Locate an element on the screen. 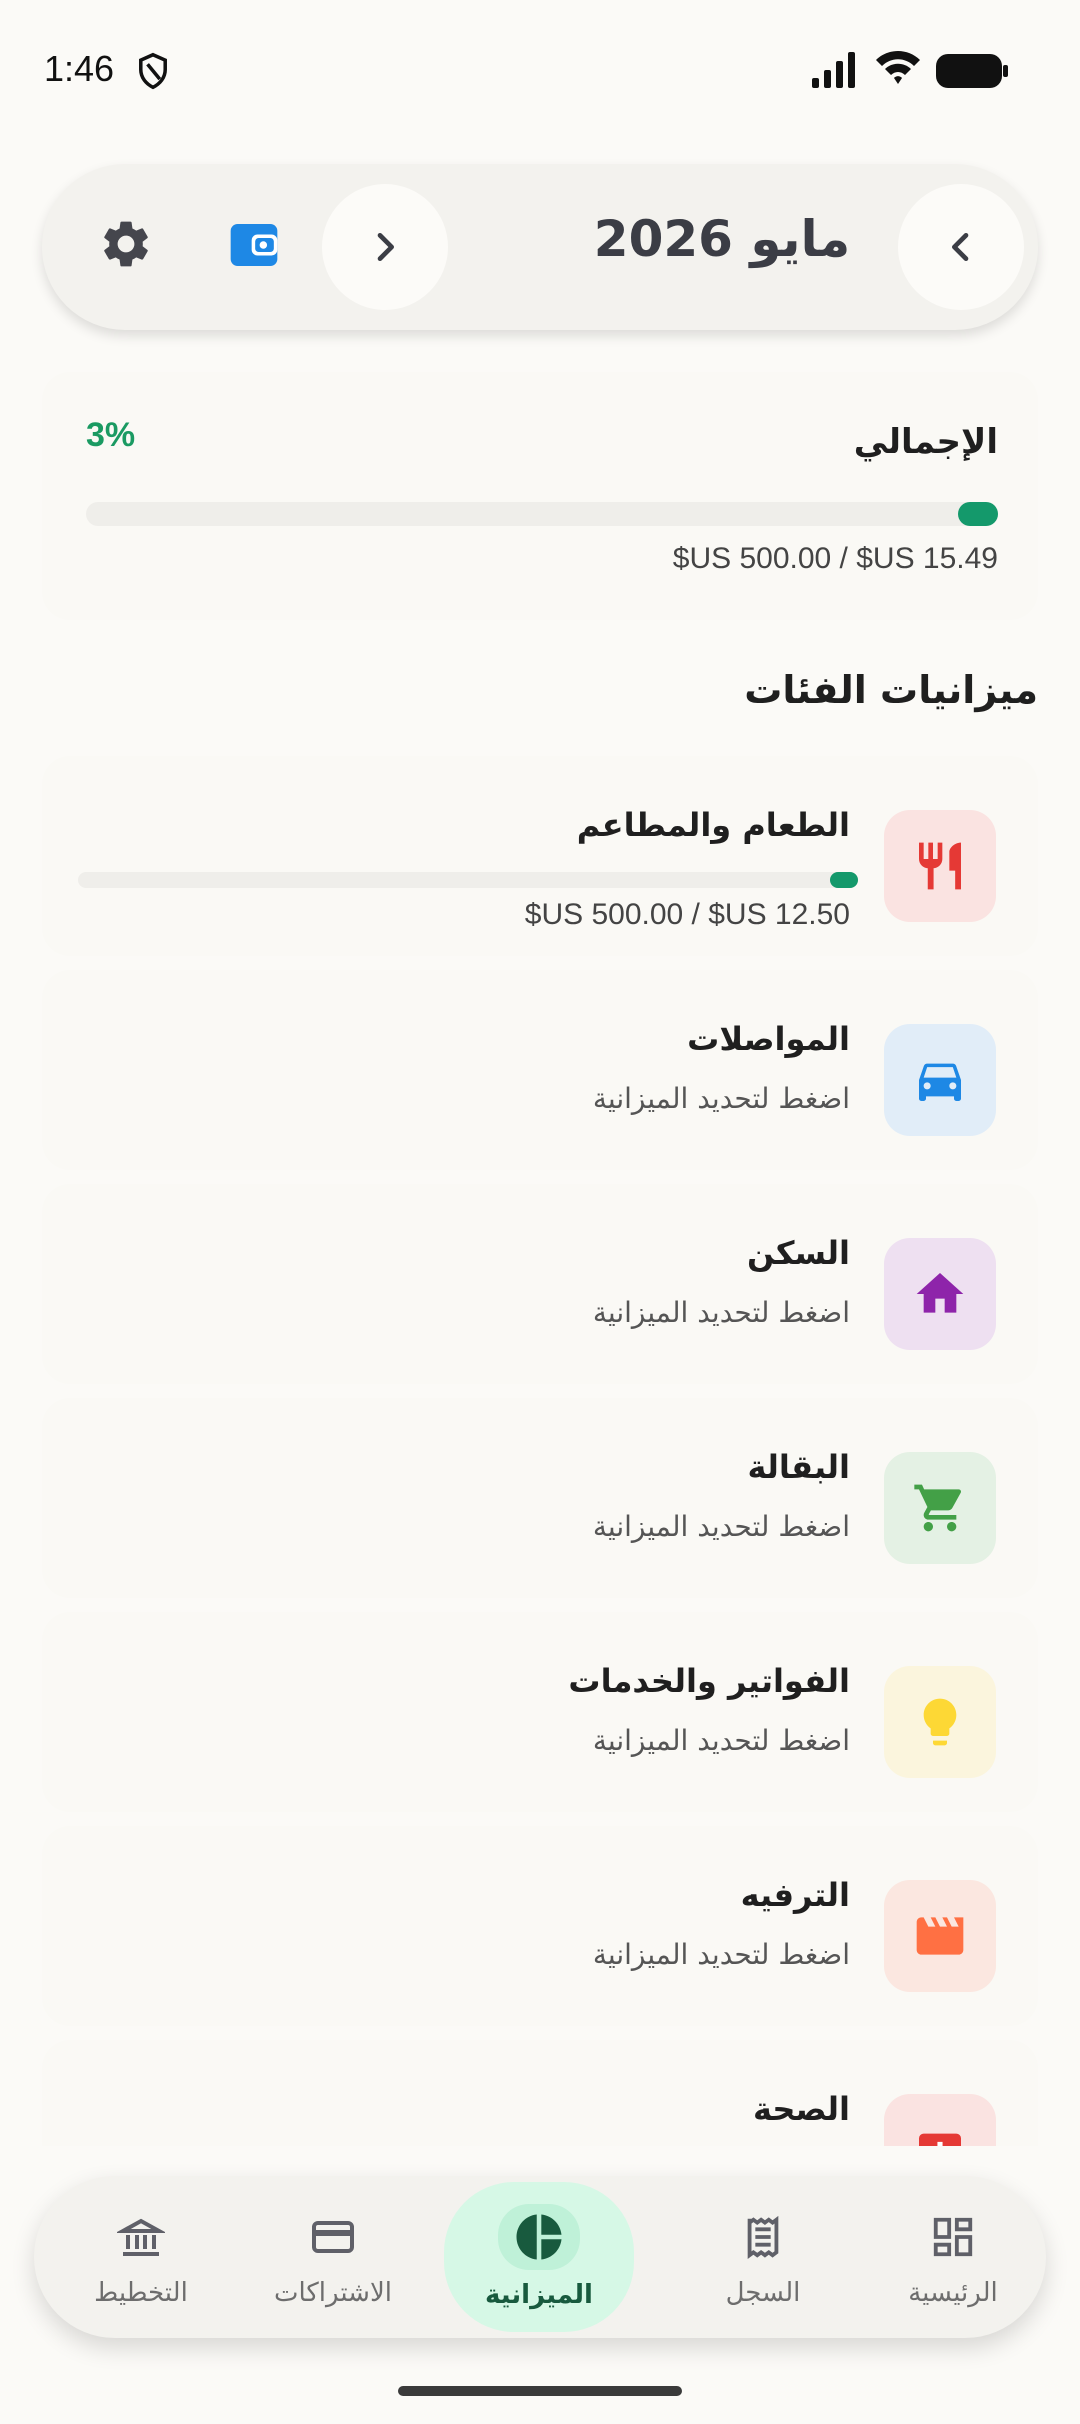 The width and height of the screenshot is (1080, 2424). previous-month-button is located at coordinates (961, 247).